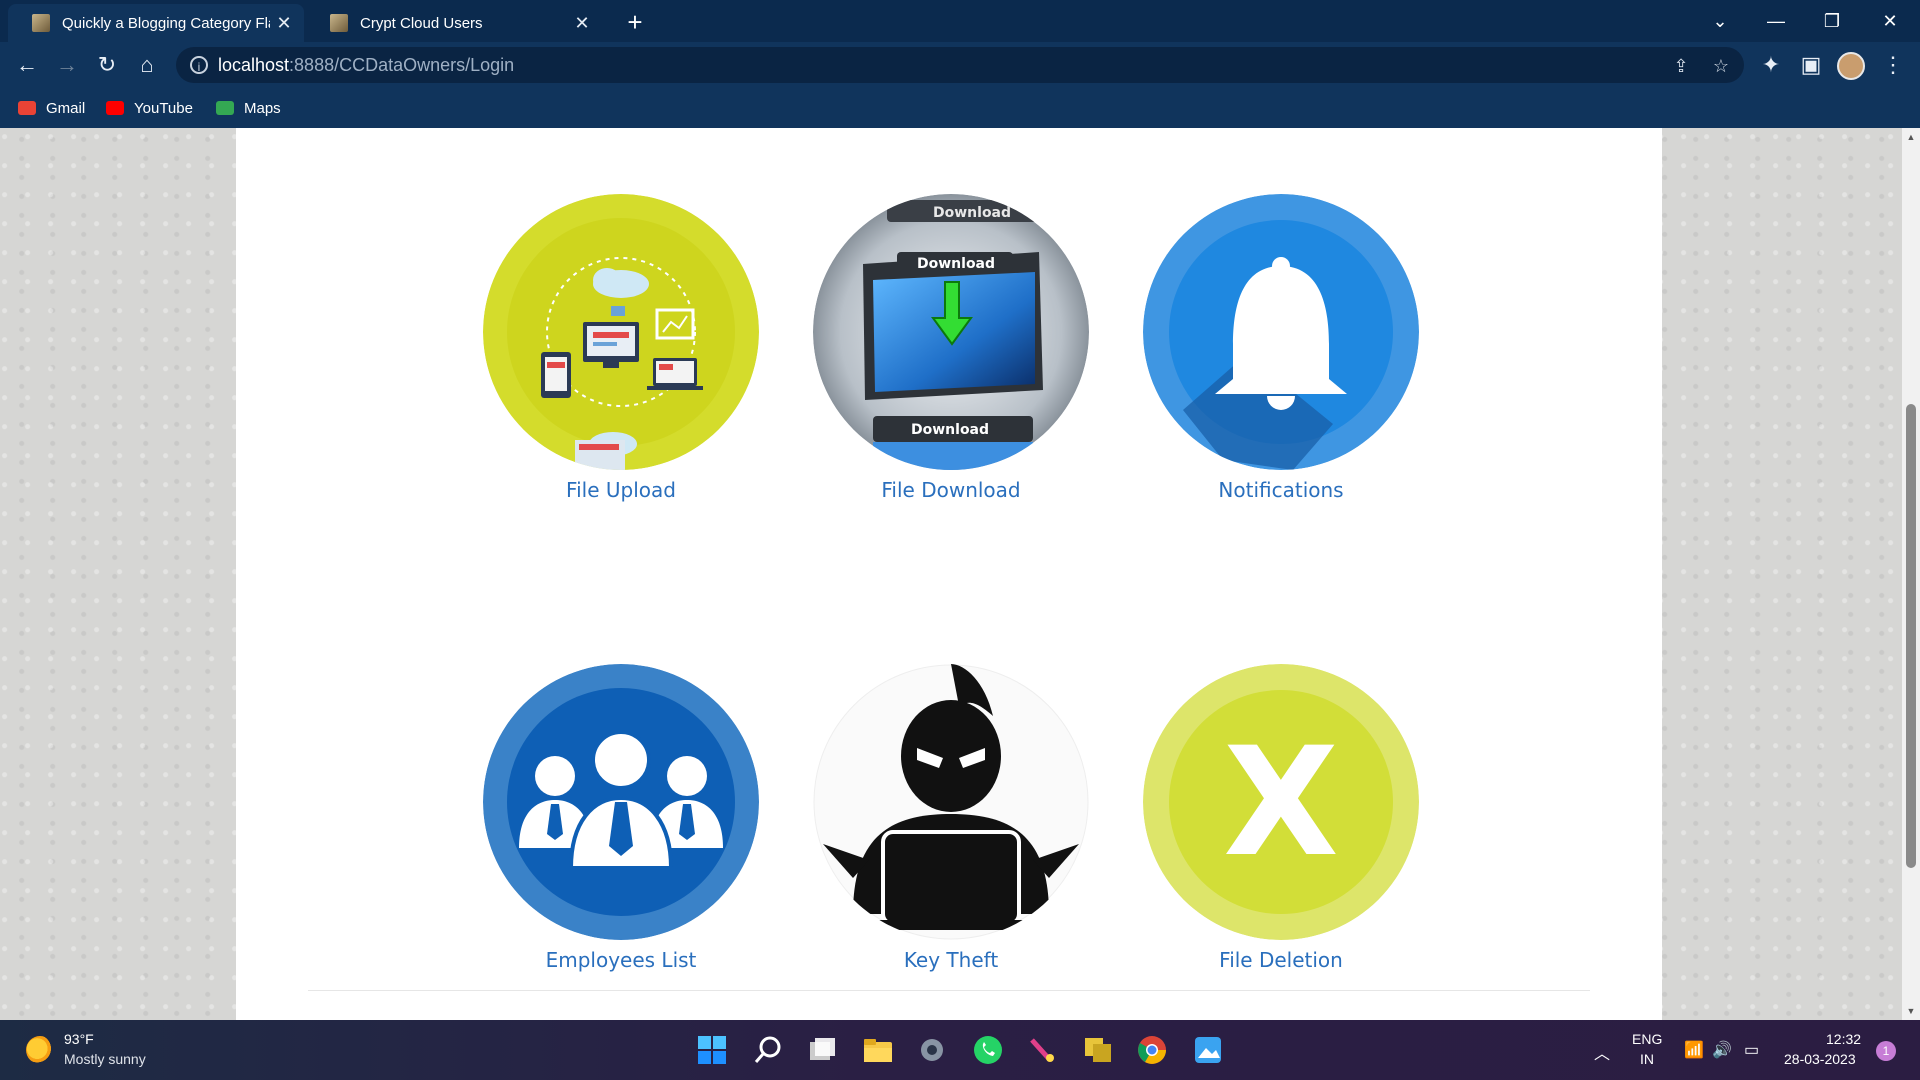 The image size is (1920, 1080). I want to click on wifi-icon: 📶, so click(1694, 1050).